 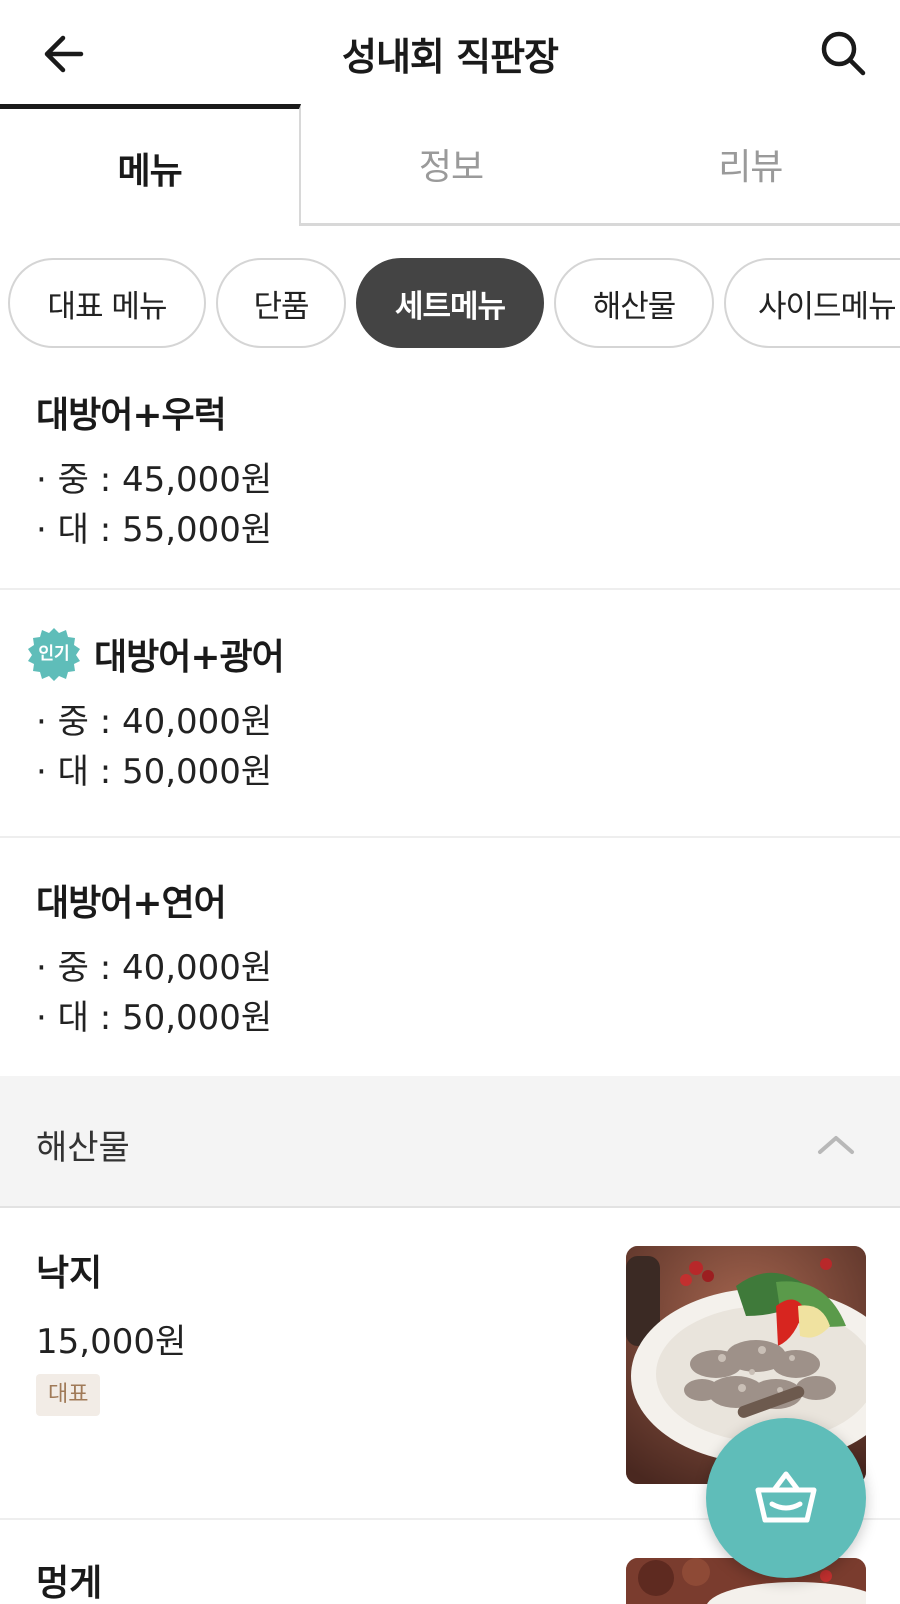 I want to click on chevron-up-icon, so click(x=836, y=1144).